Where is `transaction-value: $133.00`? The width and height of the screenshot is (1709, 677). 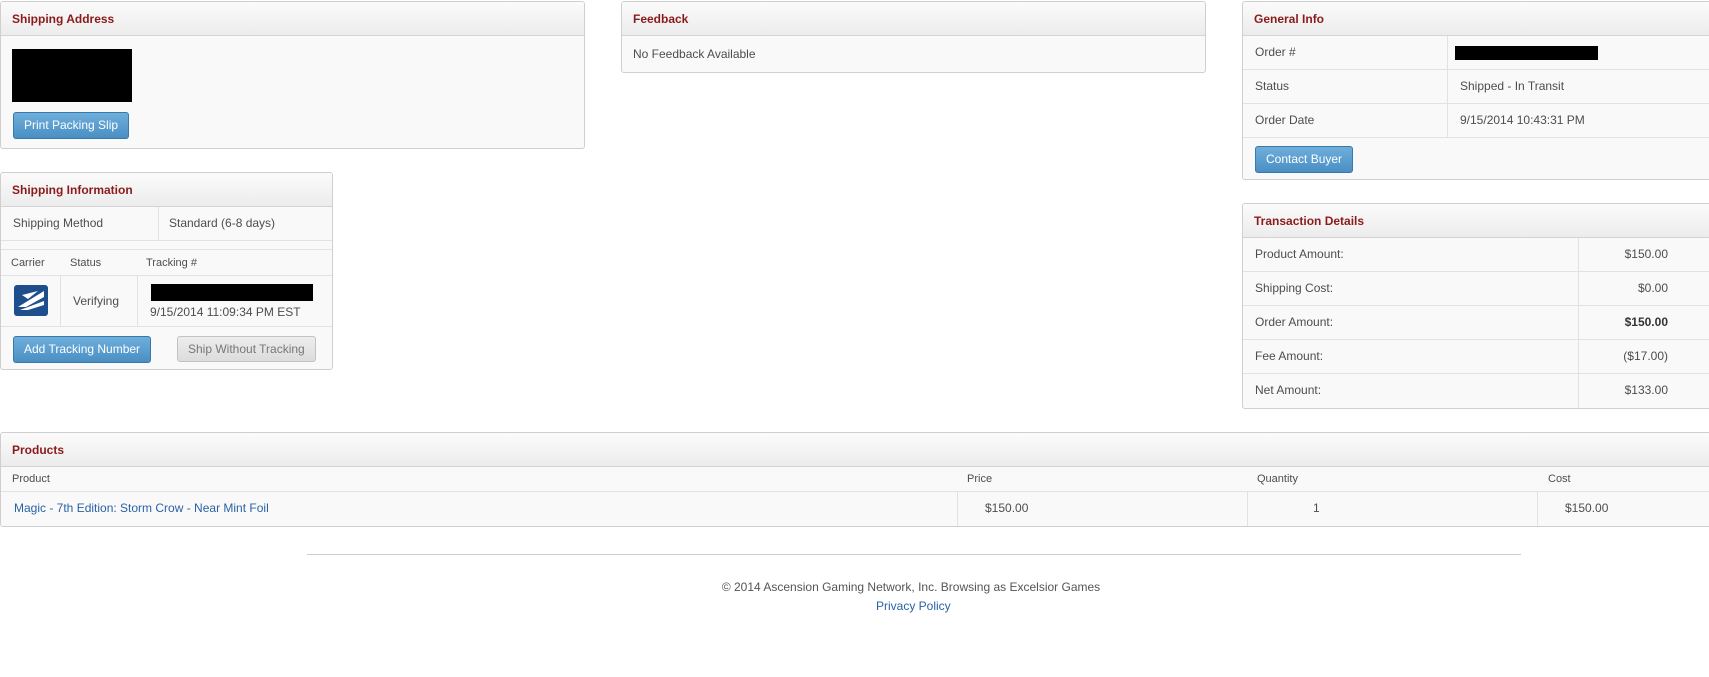 transaction-value: $133.00 is located at coordinates (1646, 390).